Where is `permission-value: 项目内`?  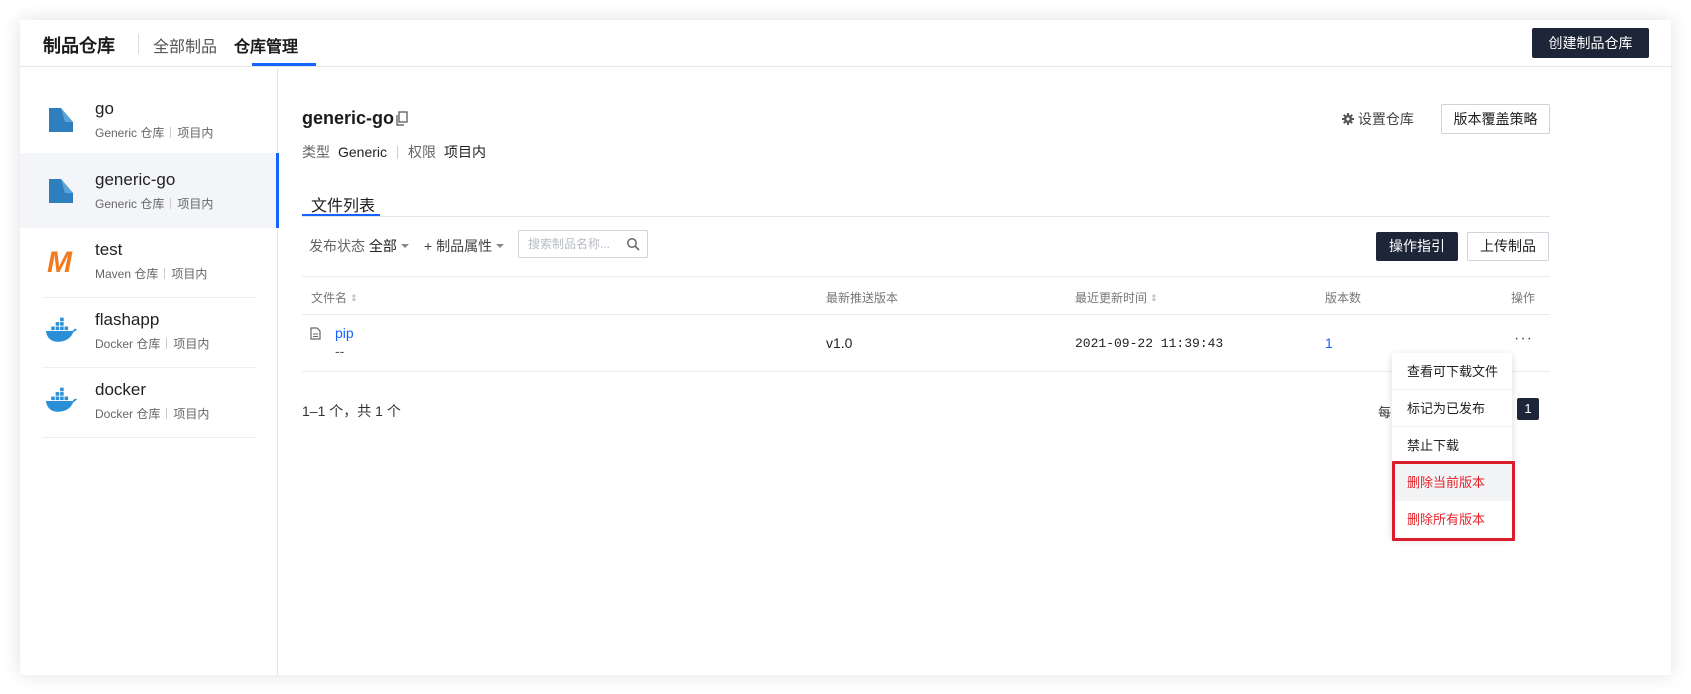
permission-value: 项目内 is located at coordinates (465, 152).